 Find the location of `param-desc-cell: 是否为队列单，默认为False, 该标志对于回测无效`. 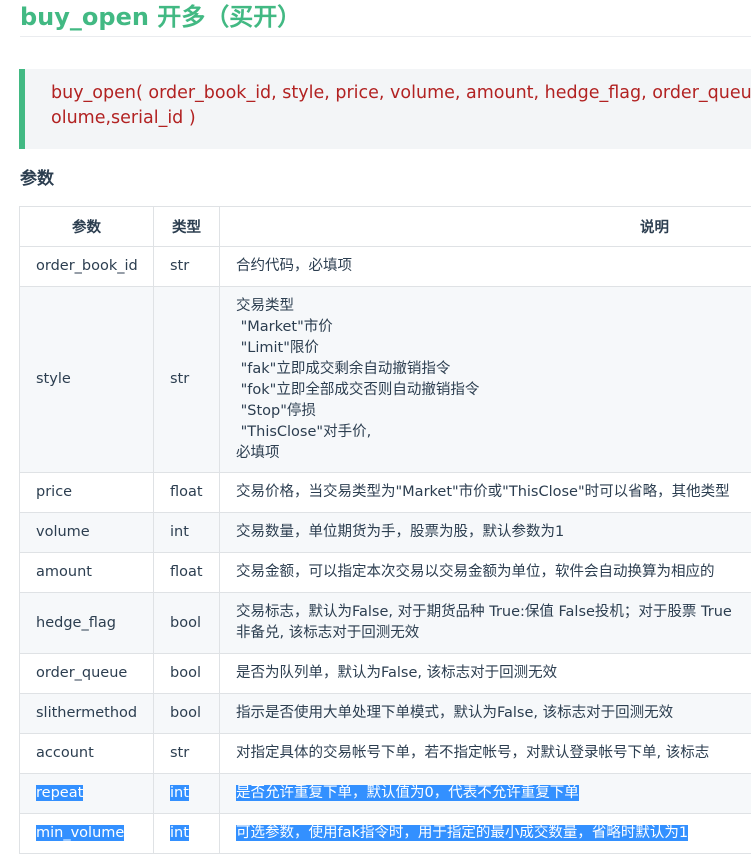

param-desc-cell: 是否为队列单，默认为False, 该标志对于回测无效 is located at coordinates (485, 673).